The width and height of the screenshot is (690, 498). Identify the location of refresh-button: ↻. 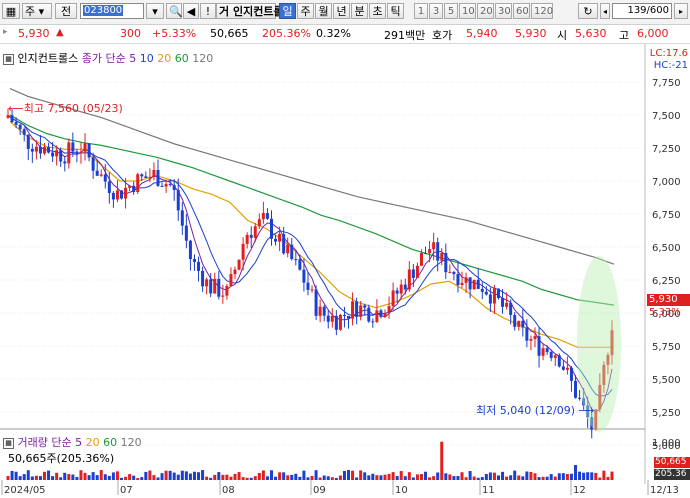
(588, 11).